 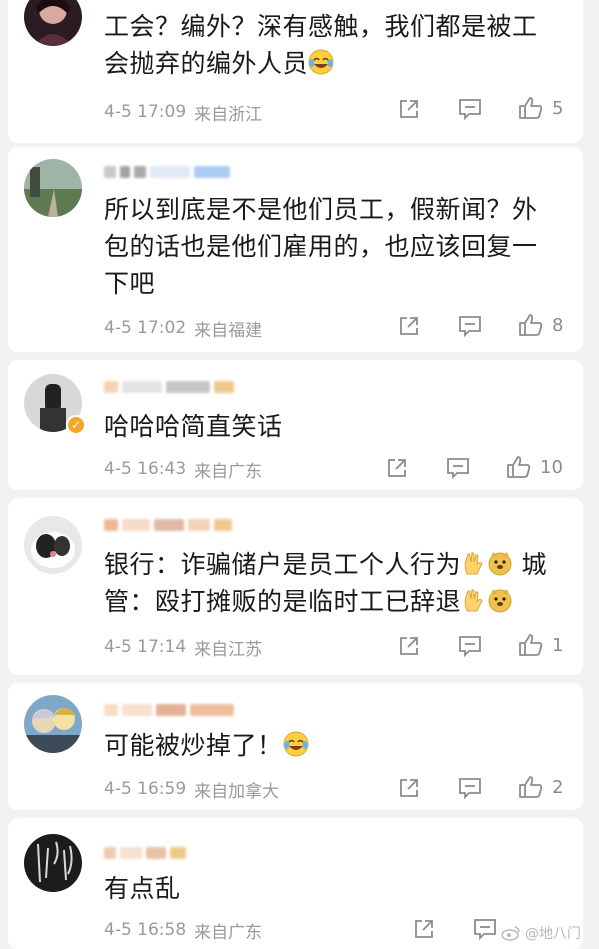 What do you see at coordinates (510, 933) in the screenshot?
I see `weibo-logo-icon` at bounding box center [510, 933].